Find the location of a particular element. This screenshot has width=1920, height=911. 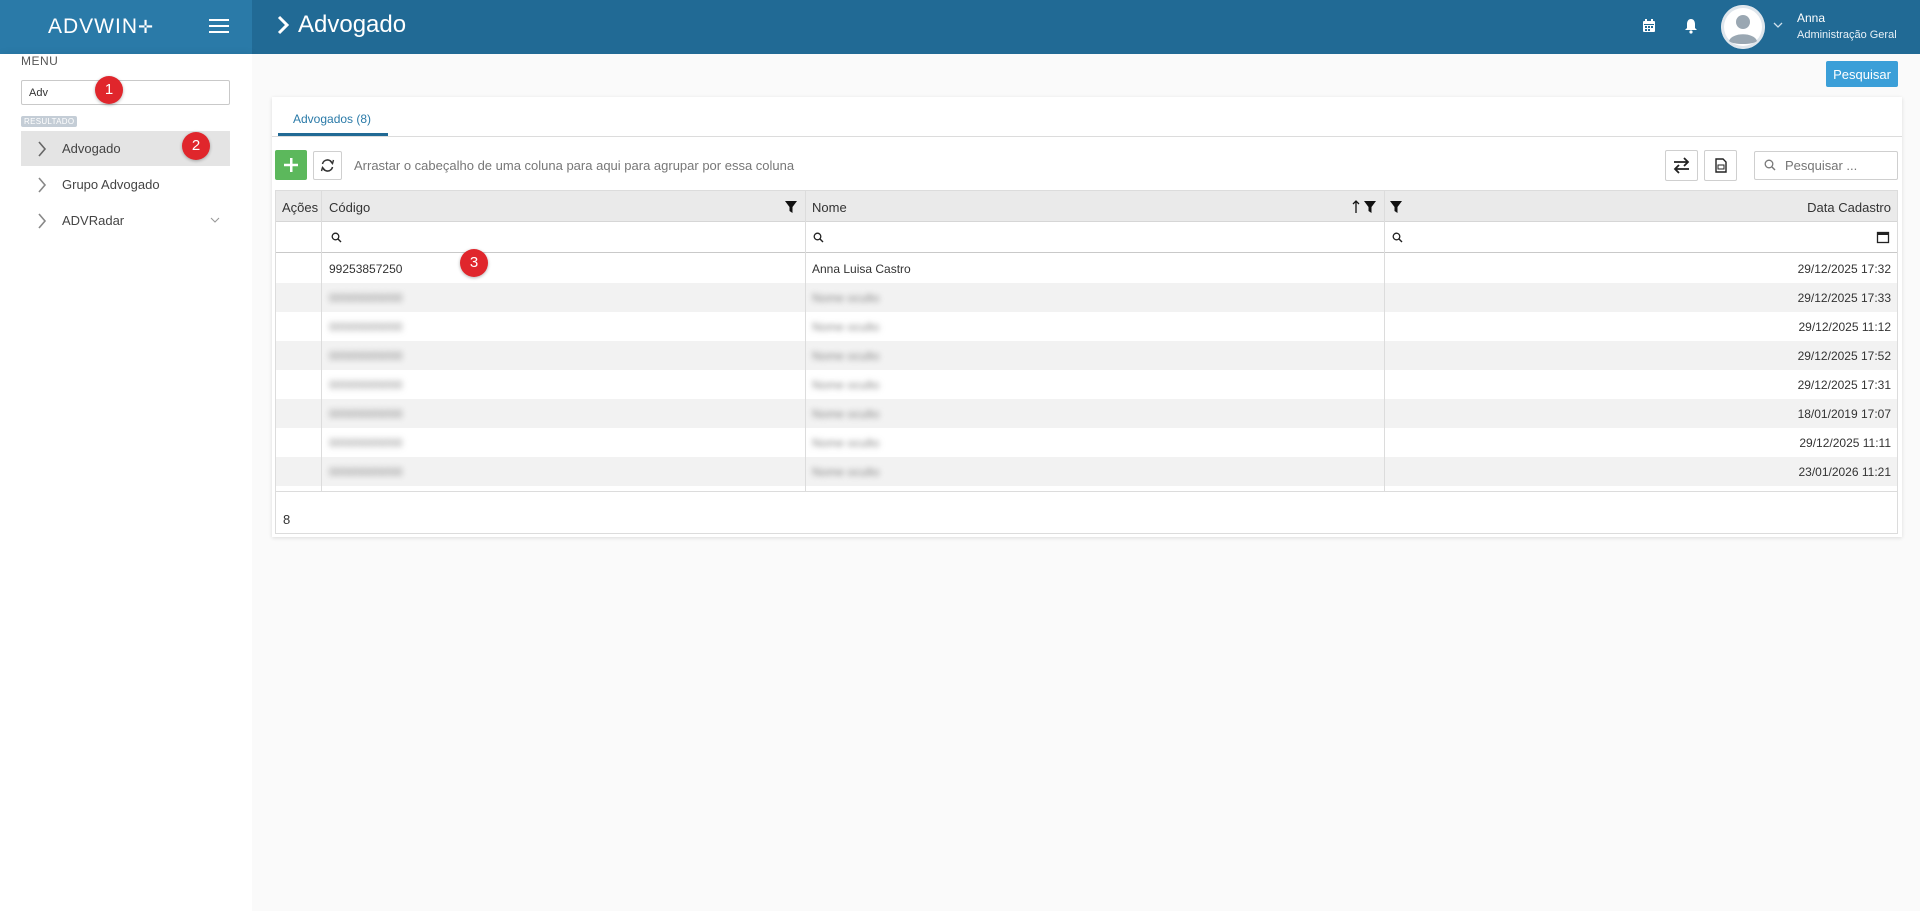

search-button: Pesquisar is located at coordinates (1862, 74).